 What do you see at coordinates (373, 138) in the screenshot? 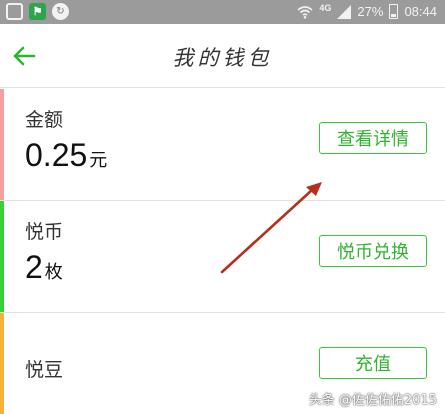
I see `view-details-button: 查看详情` at bounding box center [373, 138].